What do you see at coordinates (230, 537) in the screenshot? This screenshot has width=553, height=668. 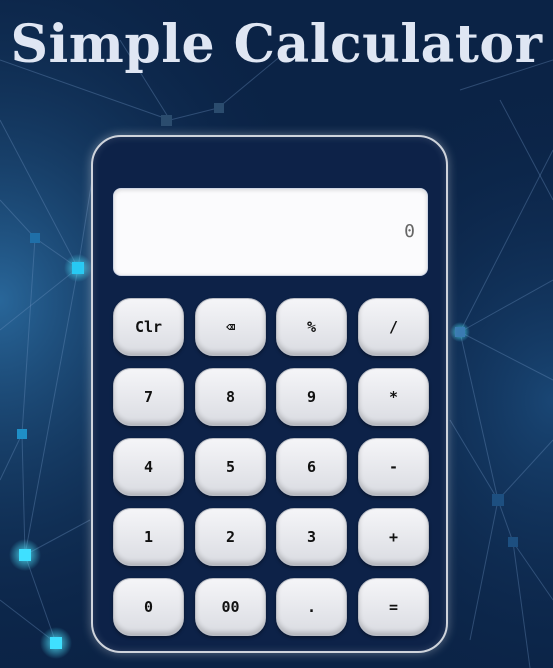 I see `digit-2-button: 2` at bounding box center [230, 537].